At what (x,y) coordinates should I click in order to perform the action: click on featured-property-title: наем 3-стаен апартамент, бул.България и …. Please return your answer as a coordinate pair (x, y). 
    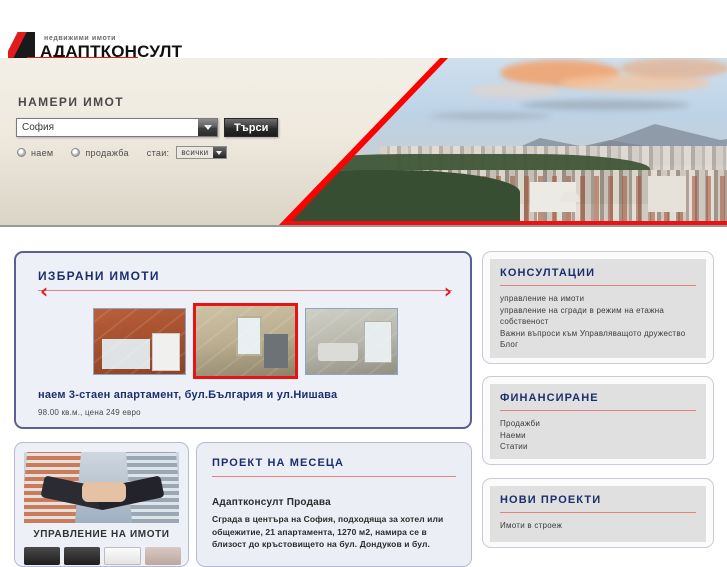
    Looking at the image, I should click on (187, 395).